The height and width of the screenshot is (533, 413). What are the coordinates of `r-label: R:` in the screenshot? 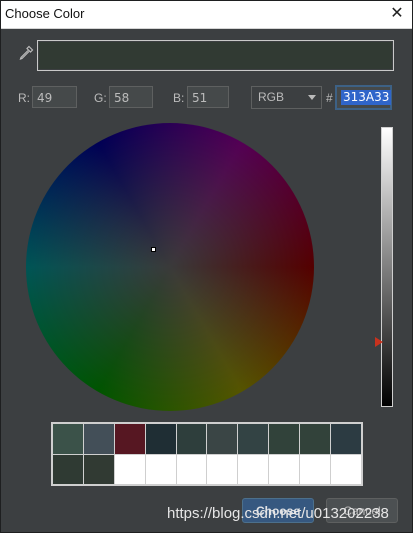 It's located at (24, 98).